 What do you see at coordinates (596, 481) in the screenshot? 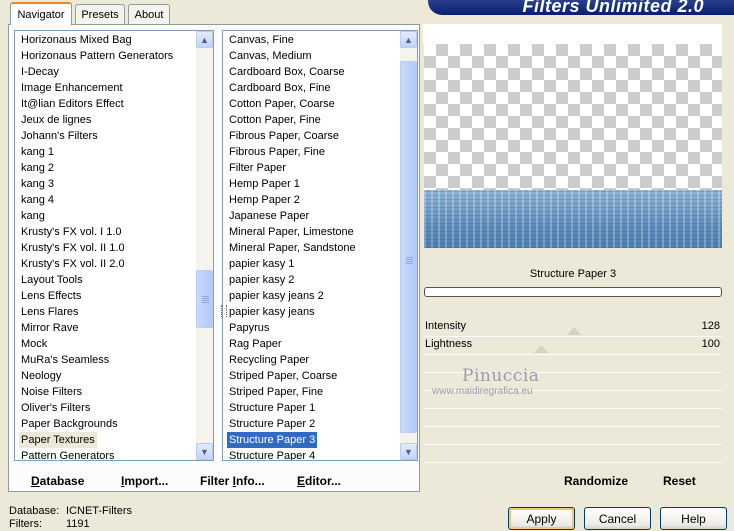
I see `randomize-button: Randomize` at bounding box center [596, 481].